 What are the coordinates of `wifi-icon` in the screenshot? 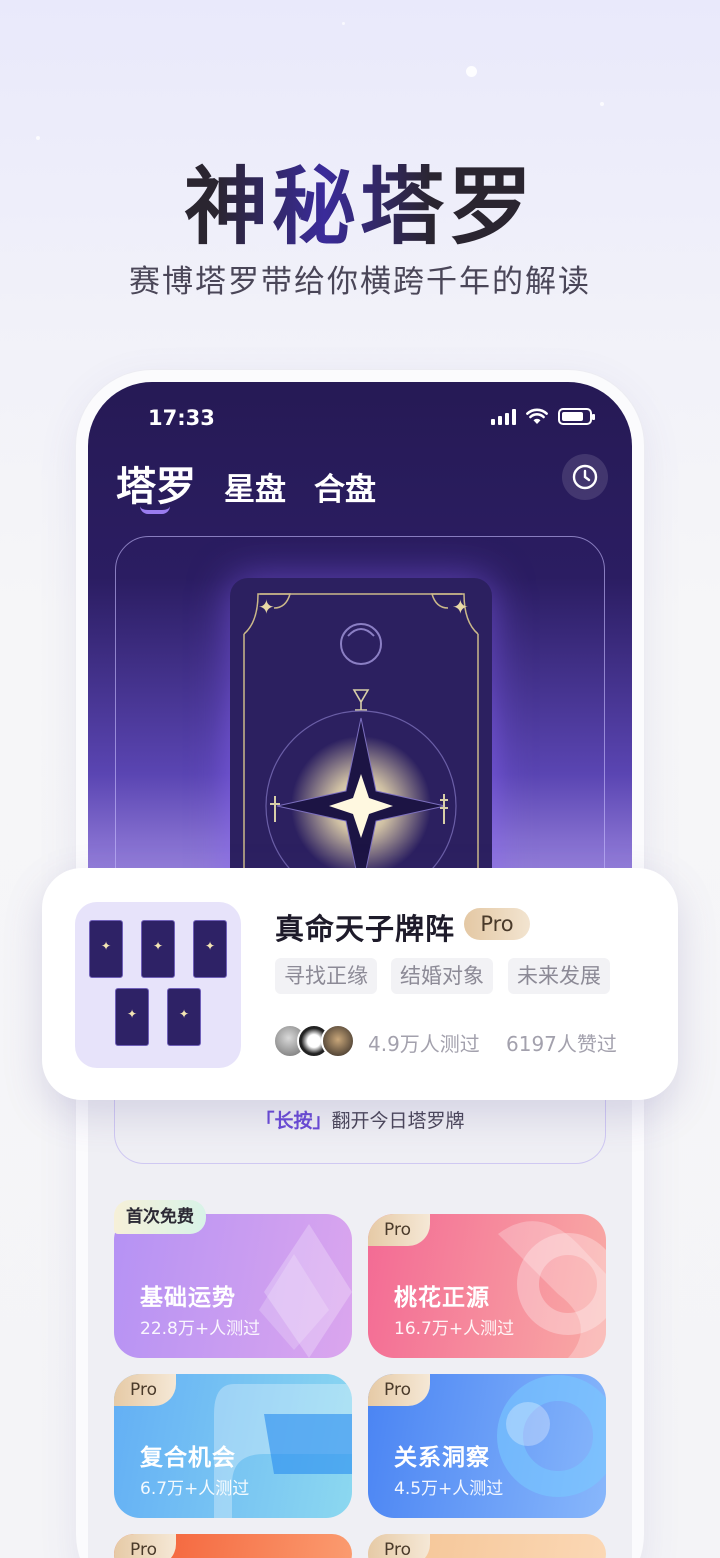 It's located at (537, 416).